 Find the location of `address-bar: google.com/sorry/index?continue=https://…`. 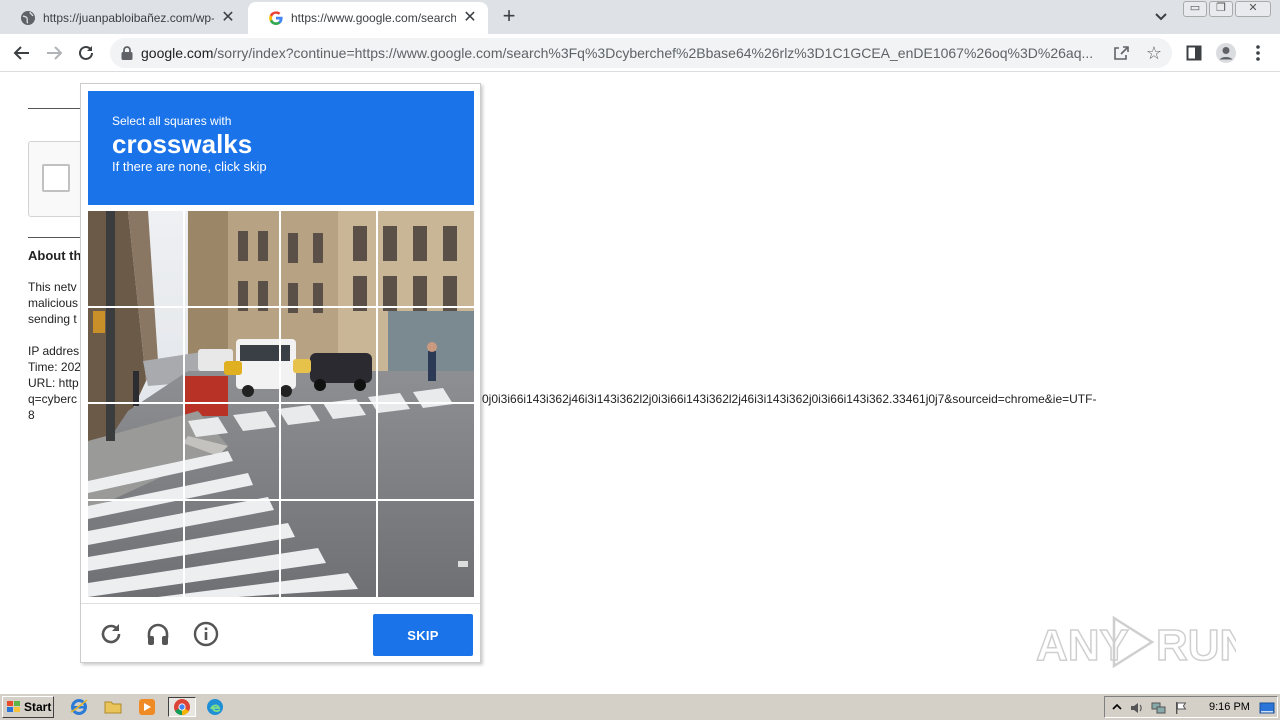

address-bar: google.com/sorry/index?continue=https://… is located at coordinates (641, 53).